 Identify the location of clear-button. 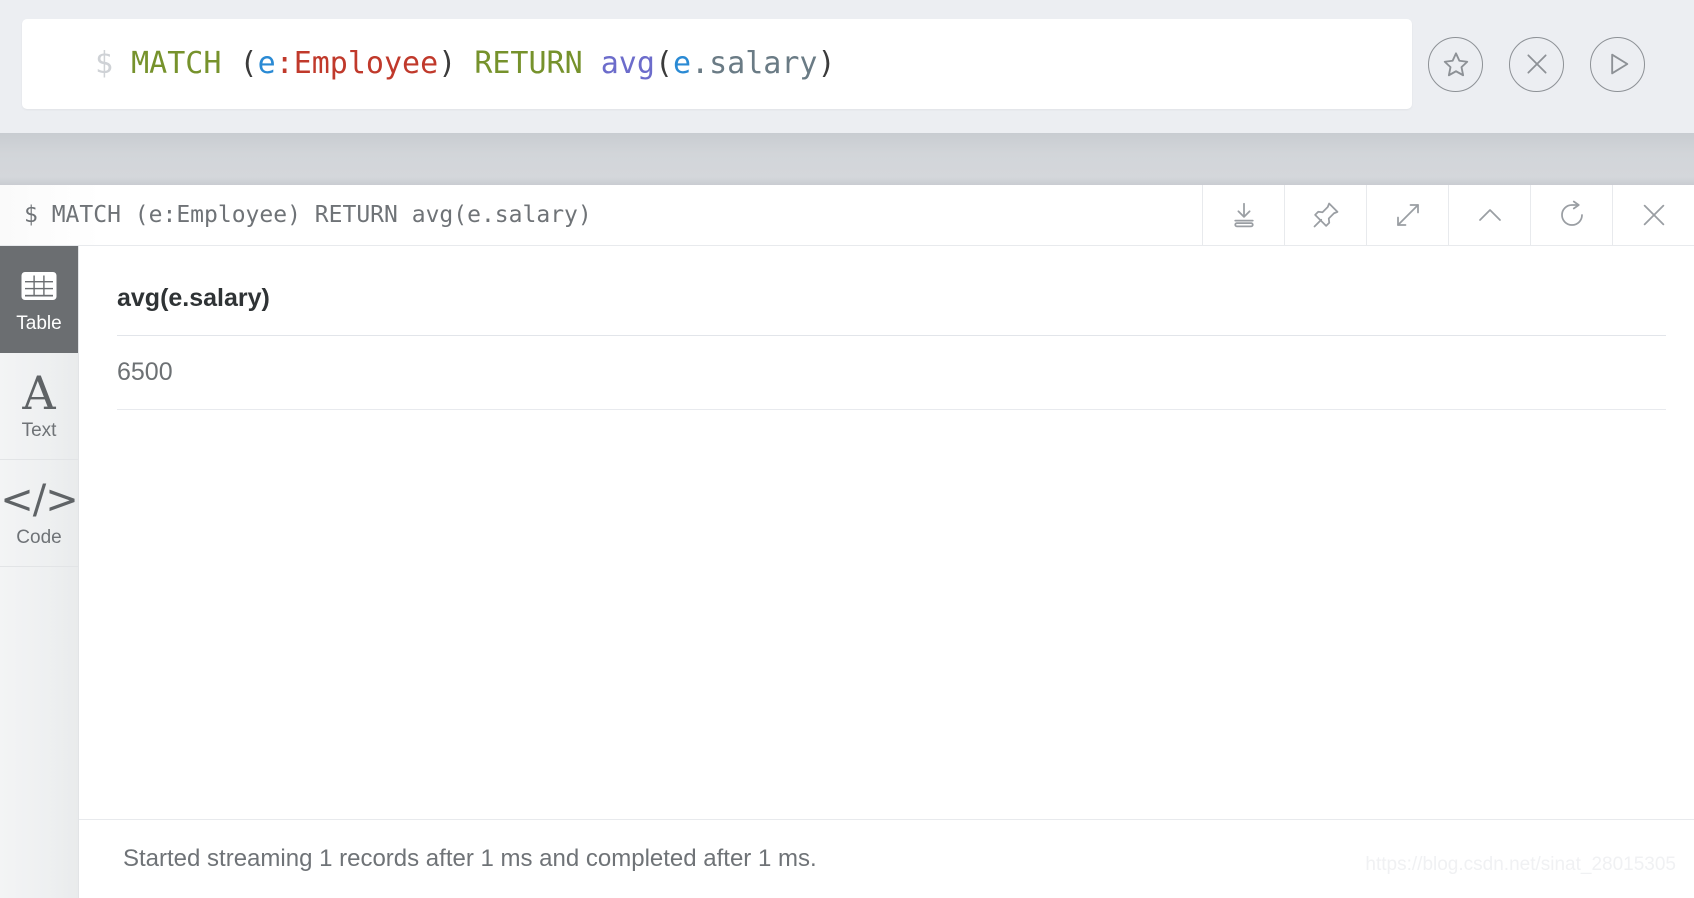
(1536, 64).